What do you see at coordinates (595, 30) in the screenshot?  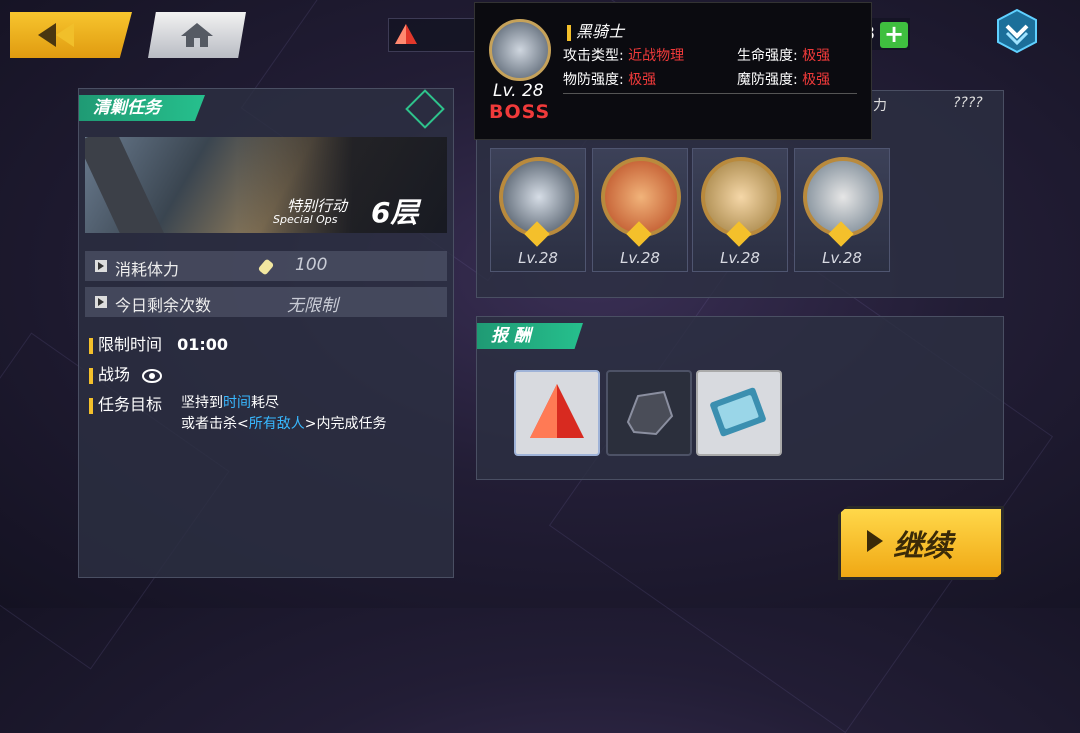 I see `boss-name: 黑骑士` at bounding box center [595, 30].